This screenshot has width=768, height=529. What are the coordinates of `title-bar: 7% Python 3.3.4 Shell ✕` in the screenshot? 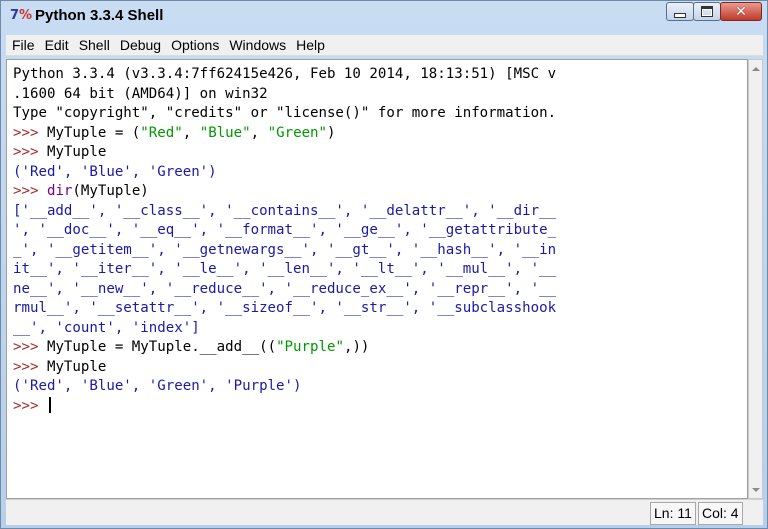 It's located at (384, 16).